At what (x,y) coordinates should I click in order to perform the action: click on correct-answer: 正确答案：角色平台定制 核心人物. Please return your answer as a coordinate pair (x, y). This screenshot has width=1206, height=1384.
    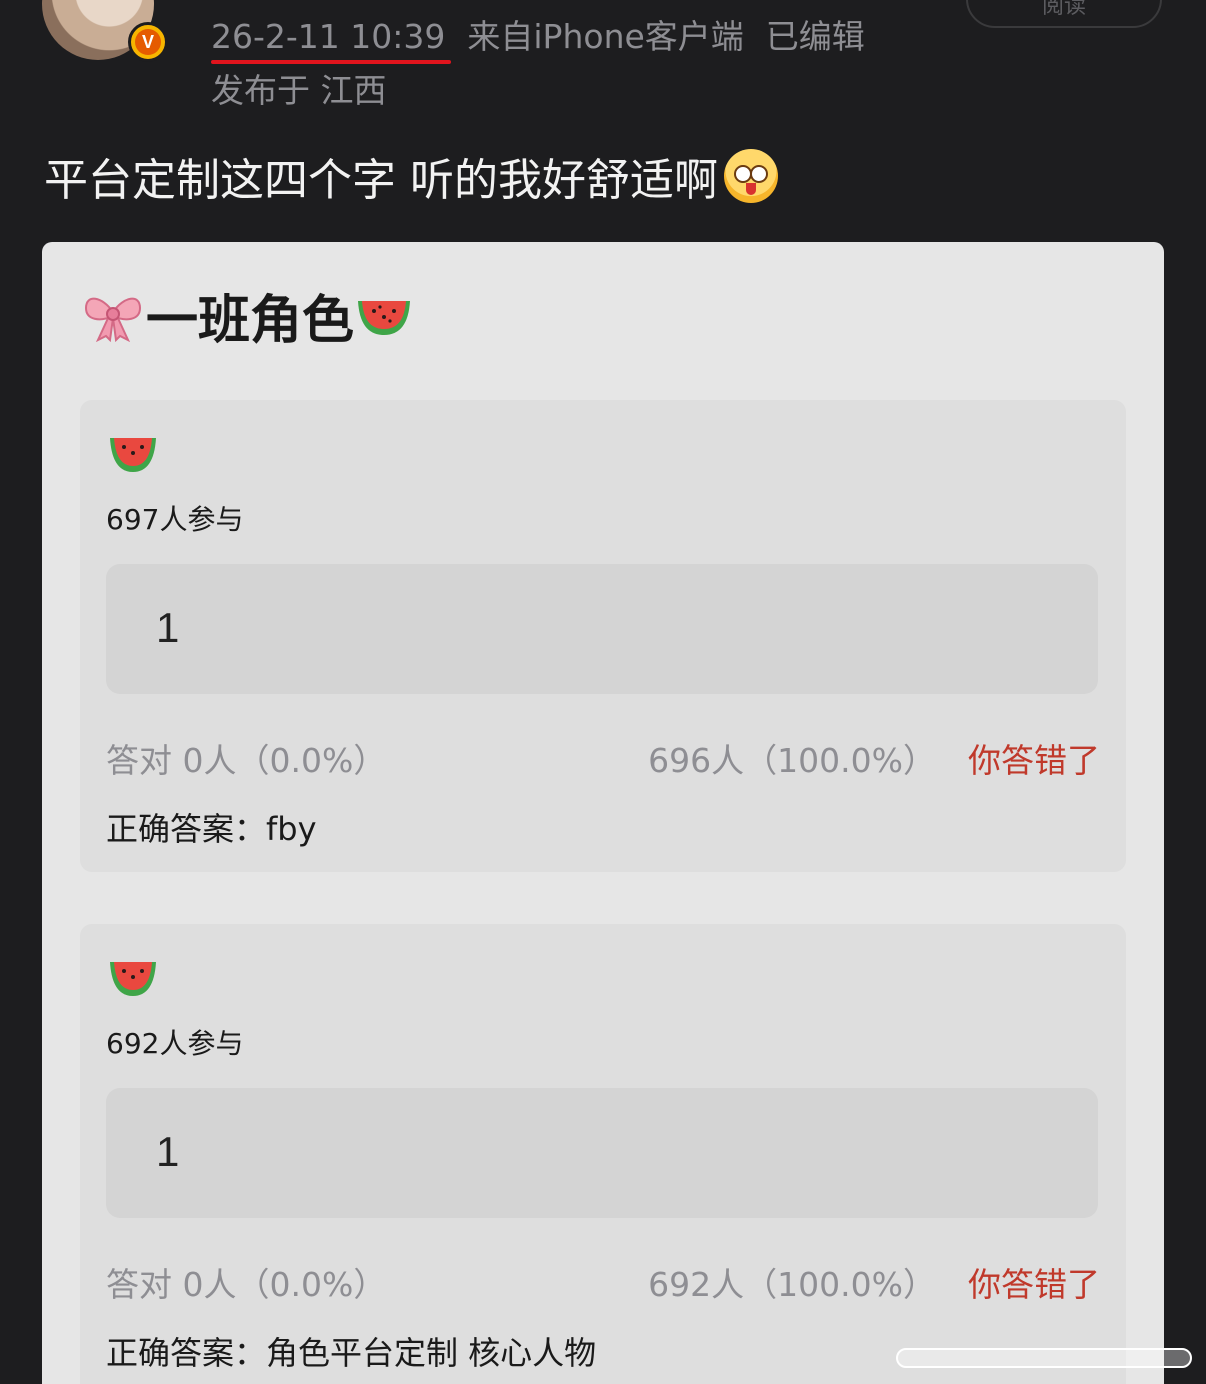
    Looking at the image, I should click on (351, 1353).